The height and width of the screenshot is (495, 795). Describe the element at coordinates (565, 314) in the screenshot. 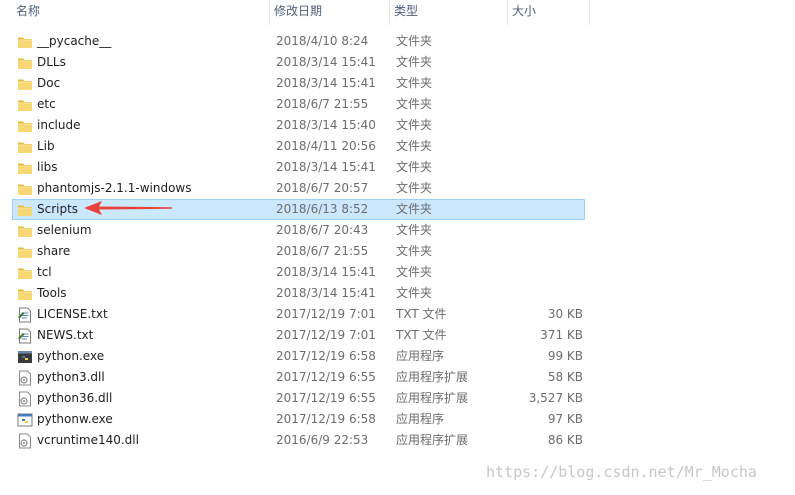

I see `file-size: 30 KB` at that location.